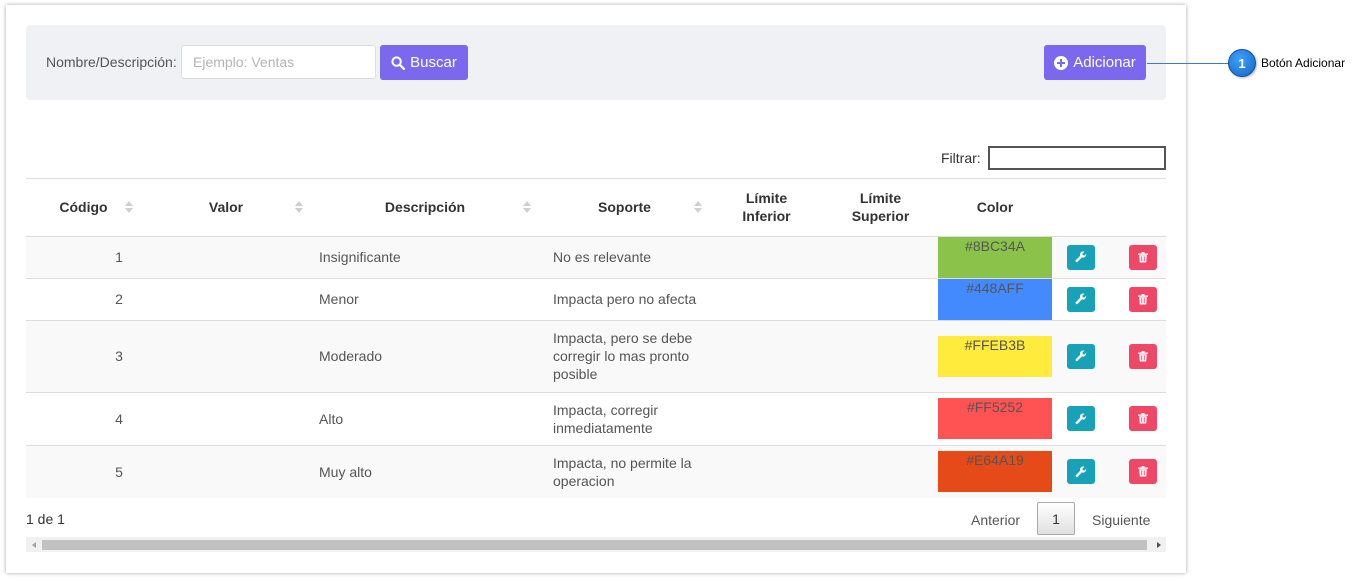  What do you see at coordinates (527, 207) in the screenshot?
I see `sort-icon` at bounding box center [527, 207].